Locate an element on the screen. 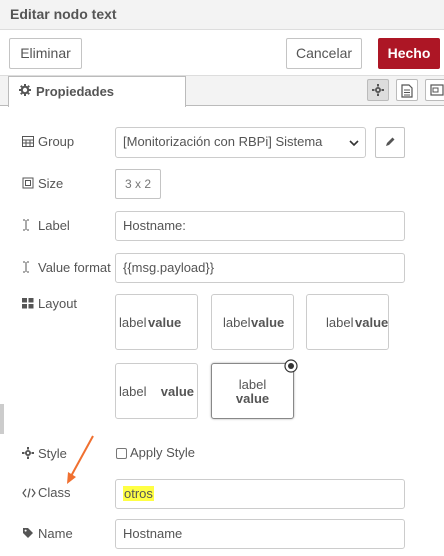 This screenshot has width=444, height=556. settings-tab-icon is located at coordinates (378, 90).